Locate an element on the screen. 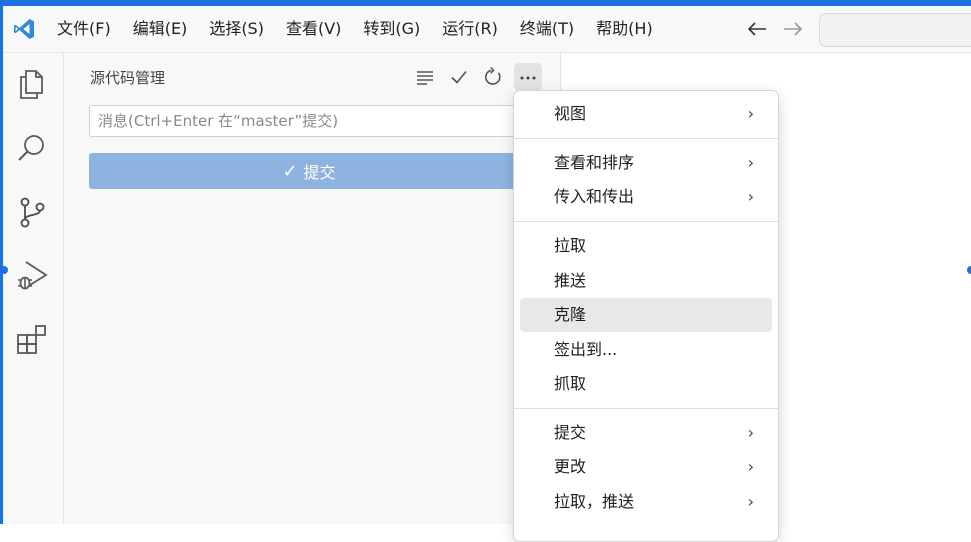 The image size is (971, 542). resize-handle-right is located at coordinates (969, 270).